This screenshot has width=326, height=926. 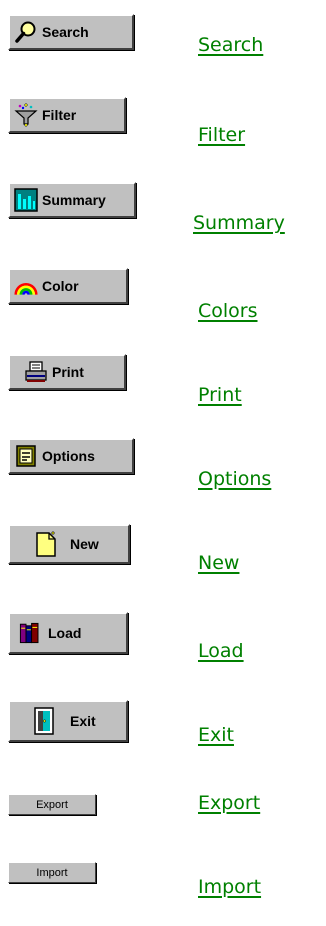 I want to click on rainbow-icon, so click(x=26, y=286).